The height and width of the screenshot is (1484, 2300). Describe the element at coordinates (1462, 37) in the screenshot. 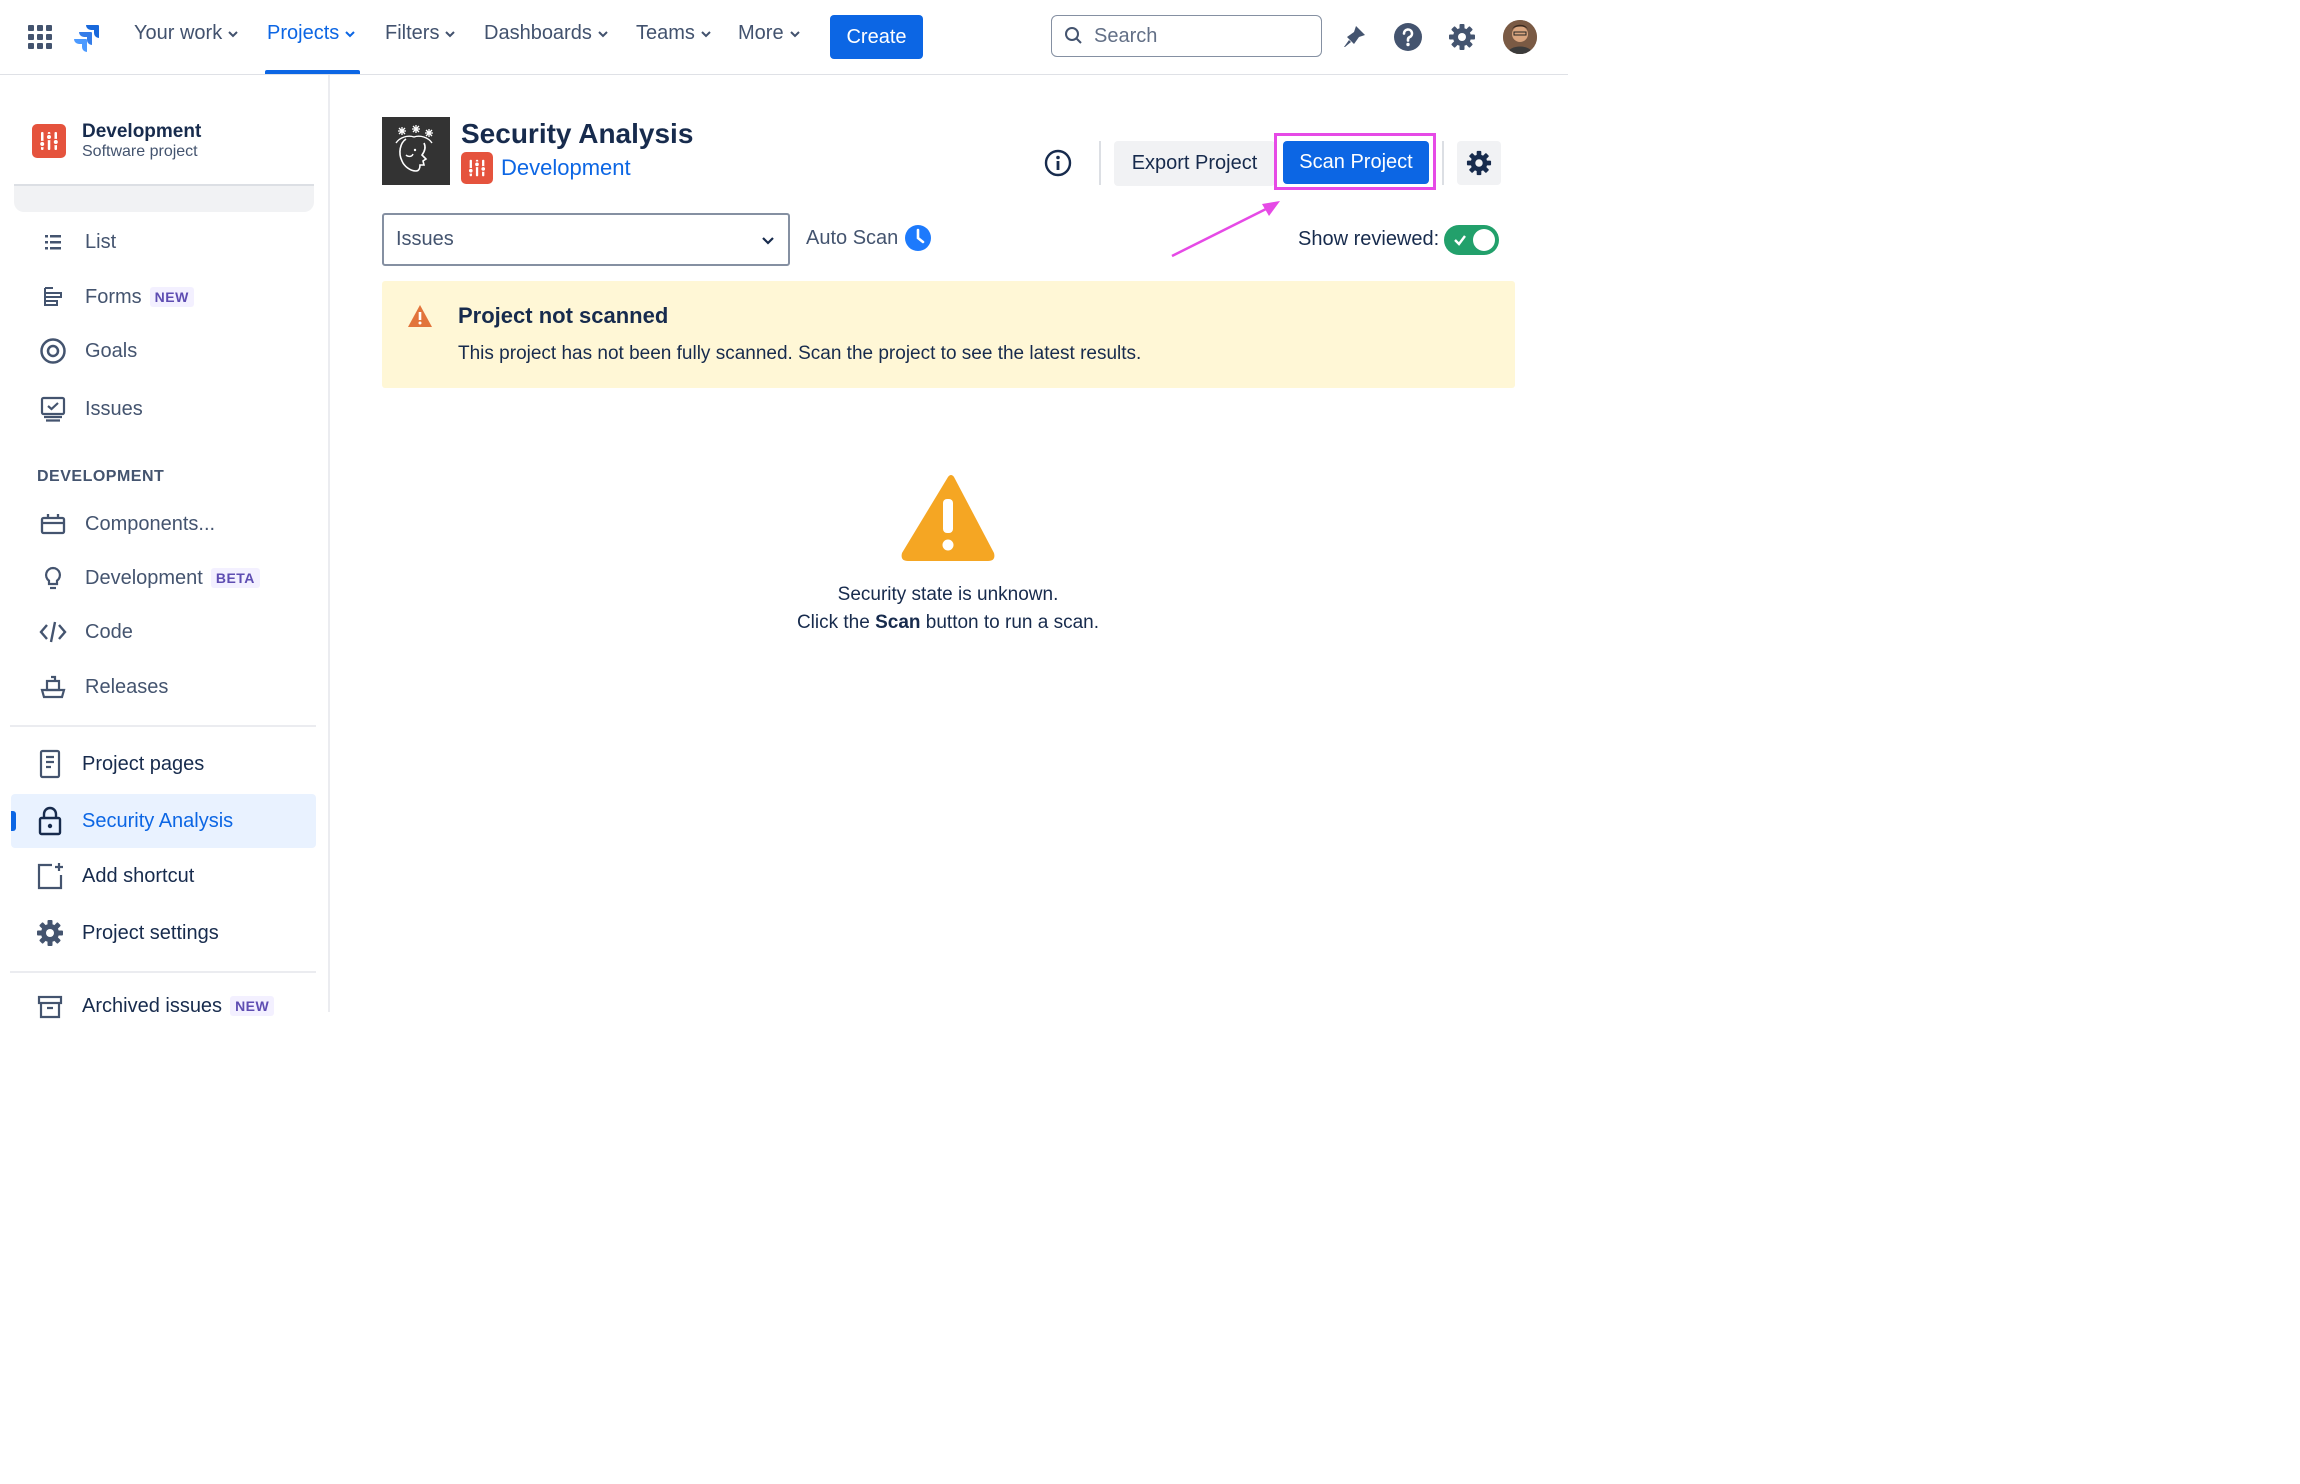

I see `settings-gear-icon` at that location.